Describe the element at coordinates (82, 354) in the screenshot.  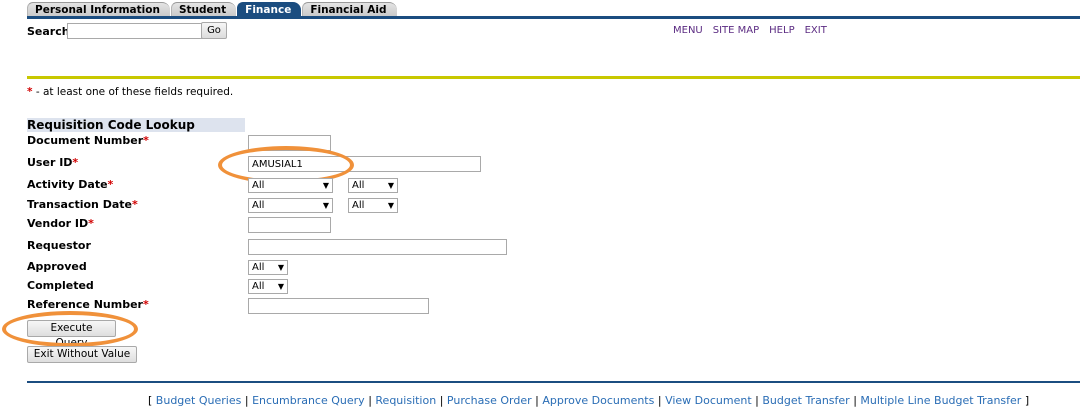
I see `exit-without-value-button: Exit Without Value` at that location.